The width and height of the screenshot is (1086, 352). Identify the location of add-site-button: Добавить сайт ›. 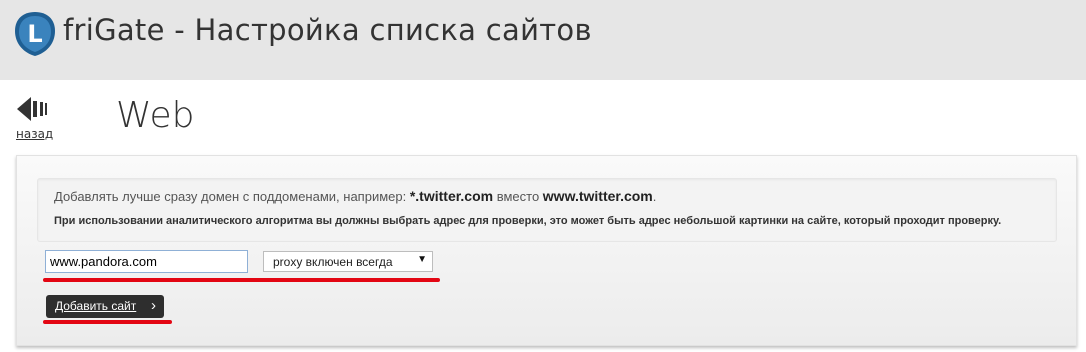
(105, 306).